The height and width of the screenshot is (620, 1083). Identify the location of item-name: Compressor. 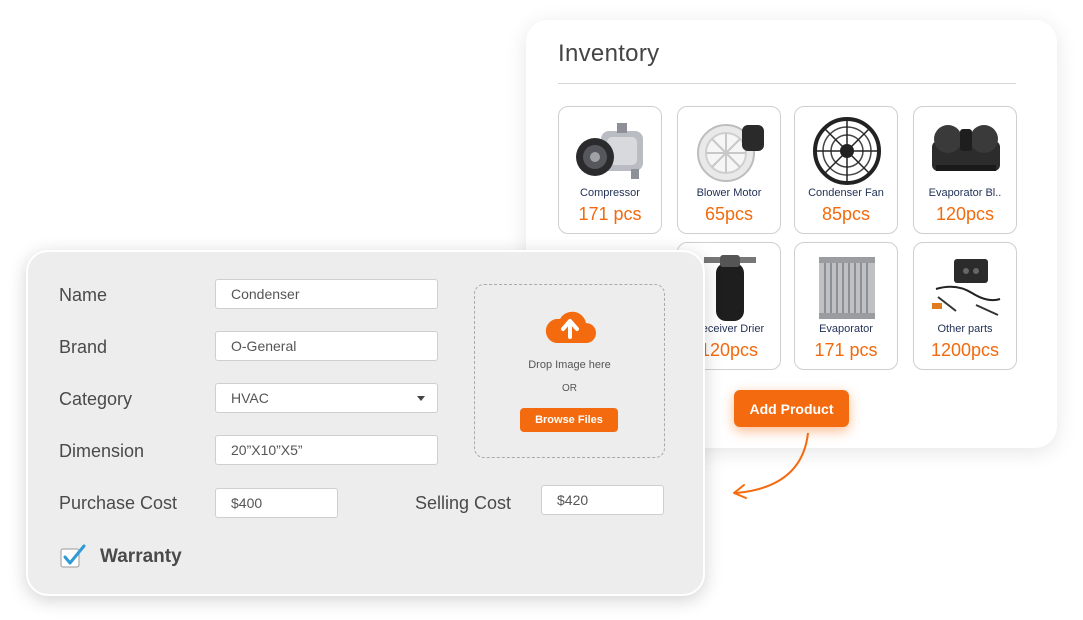
(610, 193).